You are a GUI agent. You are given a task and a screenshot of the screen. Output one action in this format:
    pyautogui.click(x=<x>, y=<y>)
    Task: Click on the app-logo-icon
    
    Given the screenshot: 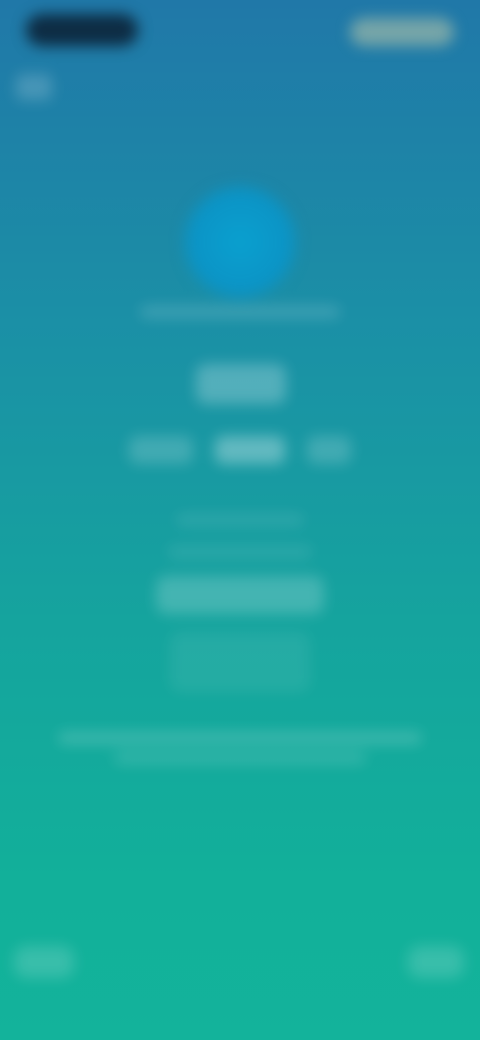 What is the action you would take?
    pyautogui.click(x=240, y=242)
    